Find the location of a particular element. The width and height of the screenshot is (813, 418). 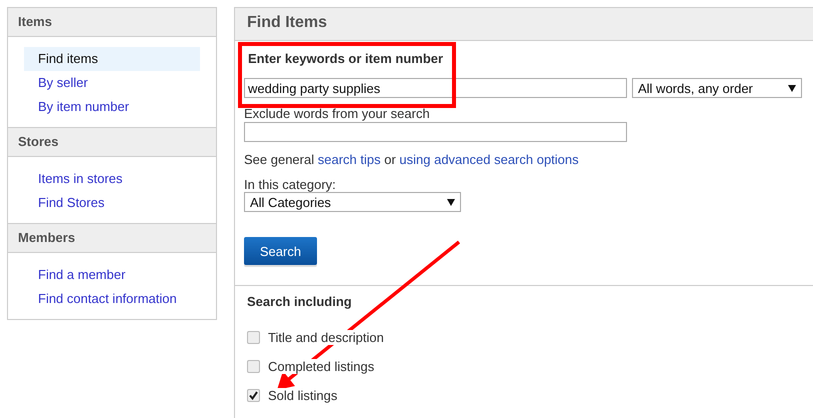

checkbox-label: Sold listings is located at coordinates (303, 395).